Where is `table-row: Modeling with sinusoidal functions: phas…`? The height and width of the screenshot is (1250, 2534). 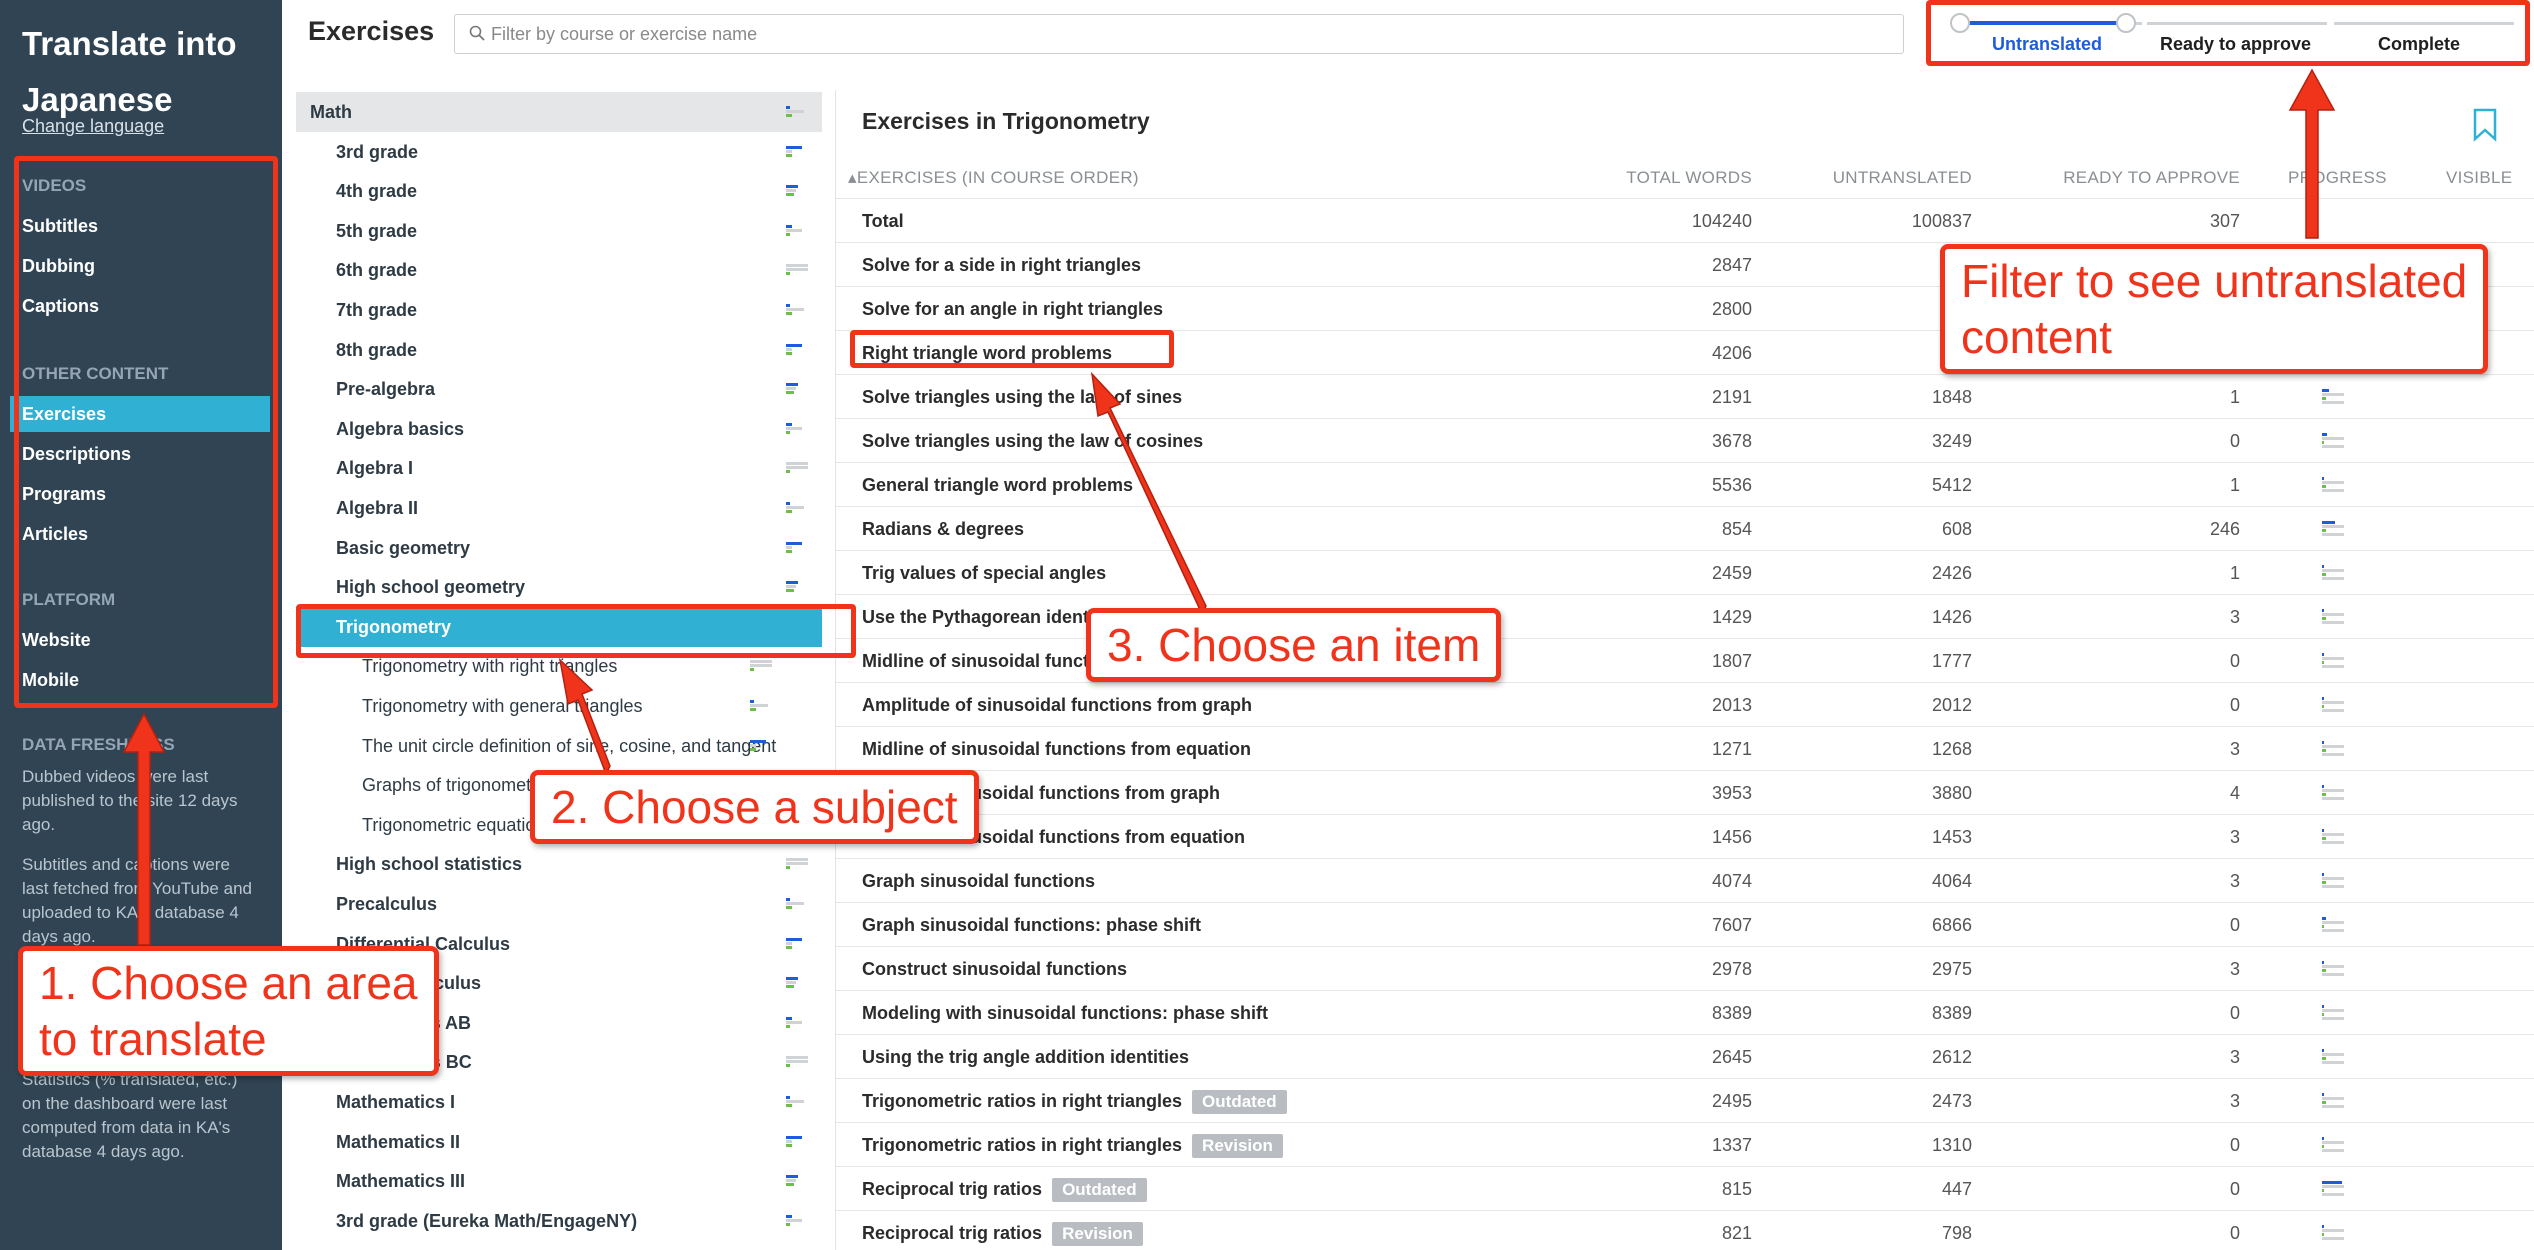 table-row: Modeling with sinusoidal functions: phas… is located at coordinates (1685, 1012).